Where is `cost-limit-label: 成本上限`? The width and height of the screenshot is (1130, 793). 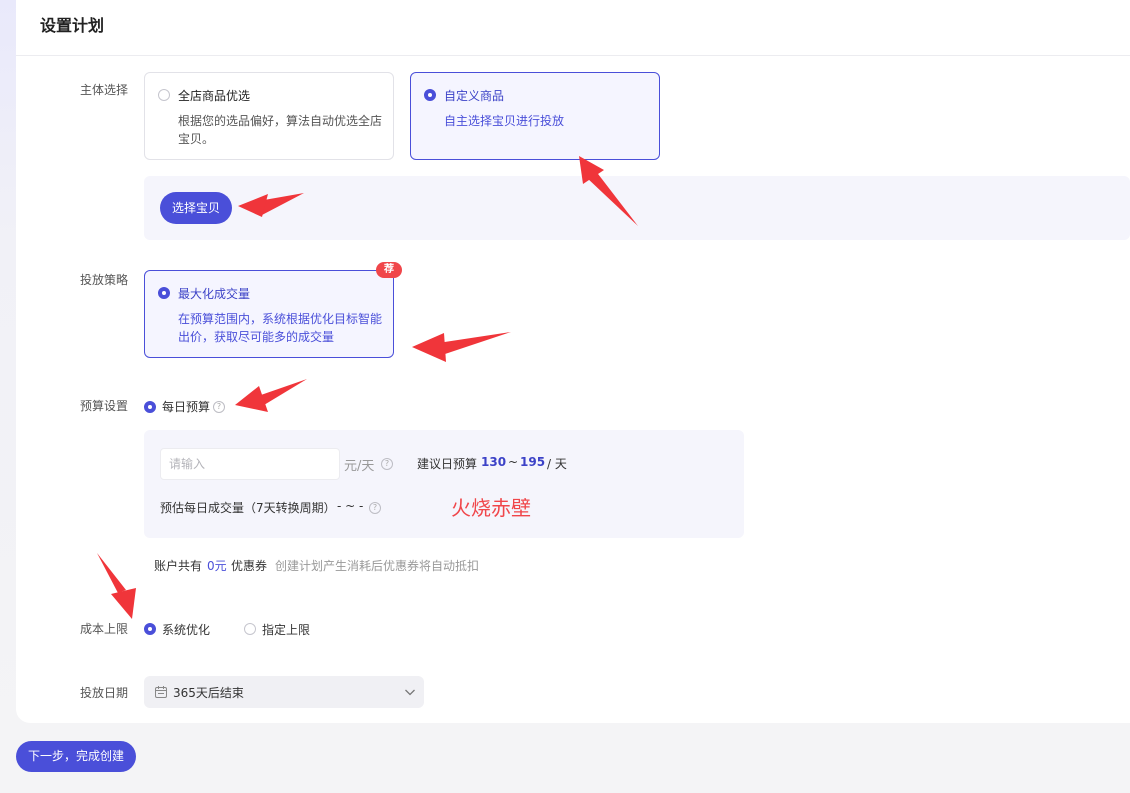
cost-limit-label: 成本上限 is located at coordinates (104, 629).